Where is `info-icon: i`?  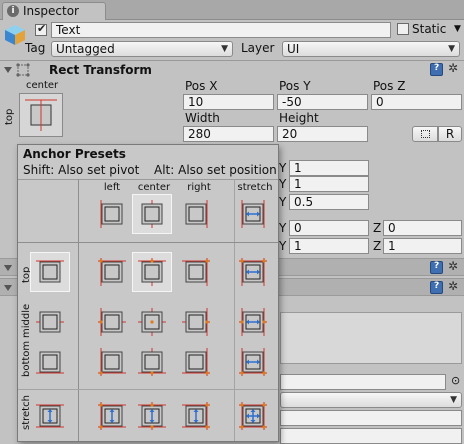 info-icon: i is located at coordinates (13, 11).